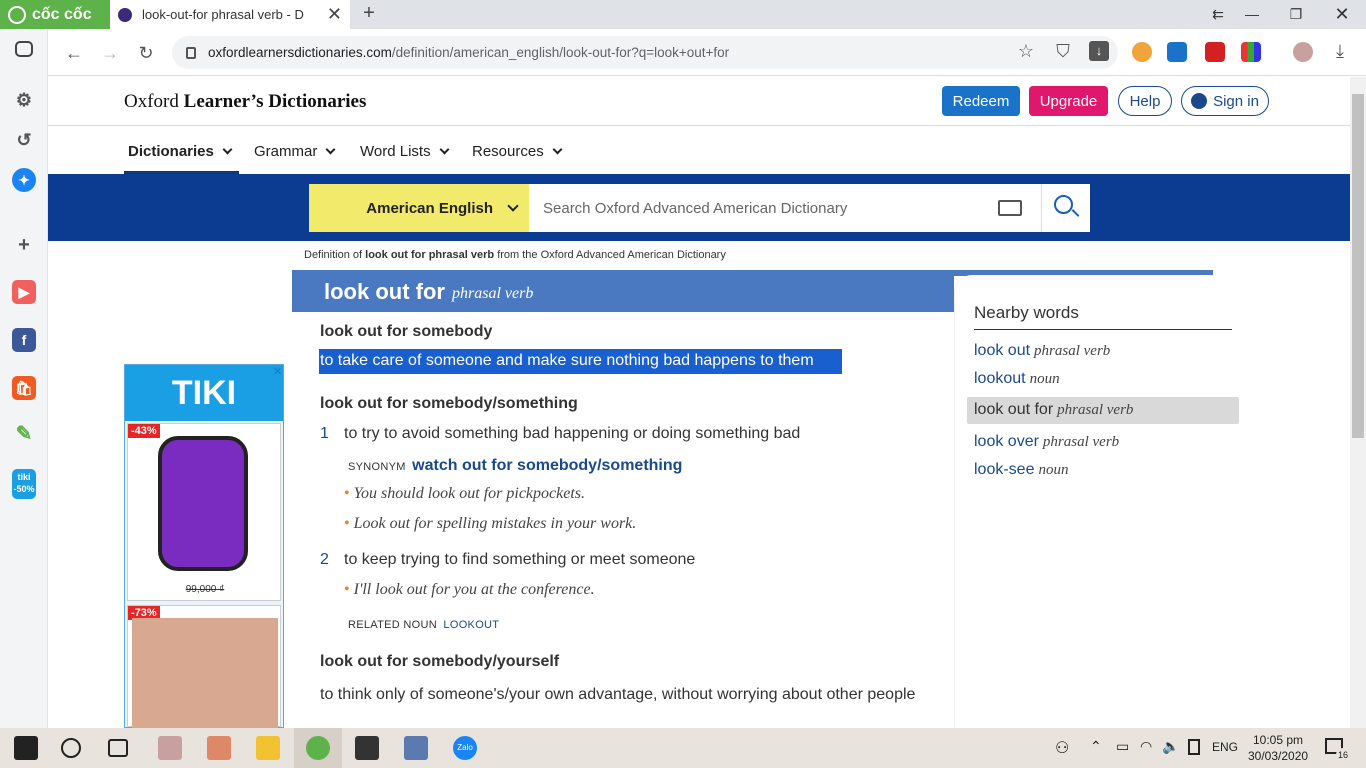 This screenshot has width=1366, height=768. What do you see at coordinates (1303, 52) in the screenshot?
I see `profile-avatar` at bounding box center [1303, 52].